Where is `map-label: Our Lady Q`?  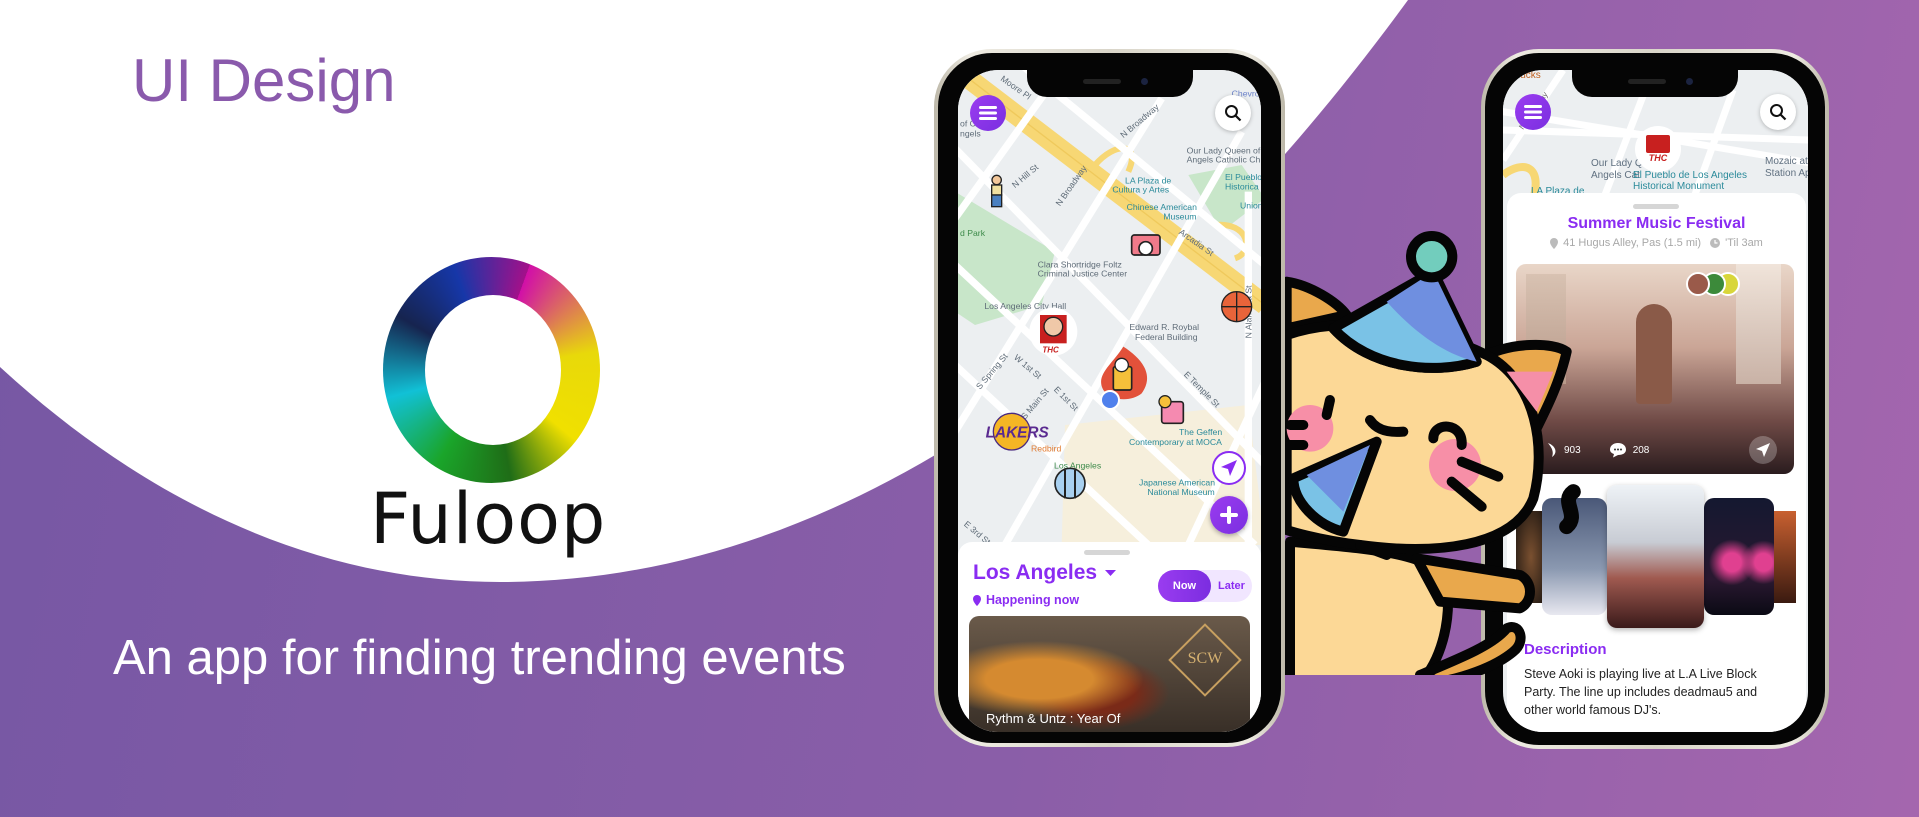
map-label: Our Lady Q is located at coordinates (1617, 163).